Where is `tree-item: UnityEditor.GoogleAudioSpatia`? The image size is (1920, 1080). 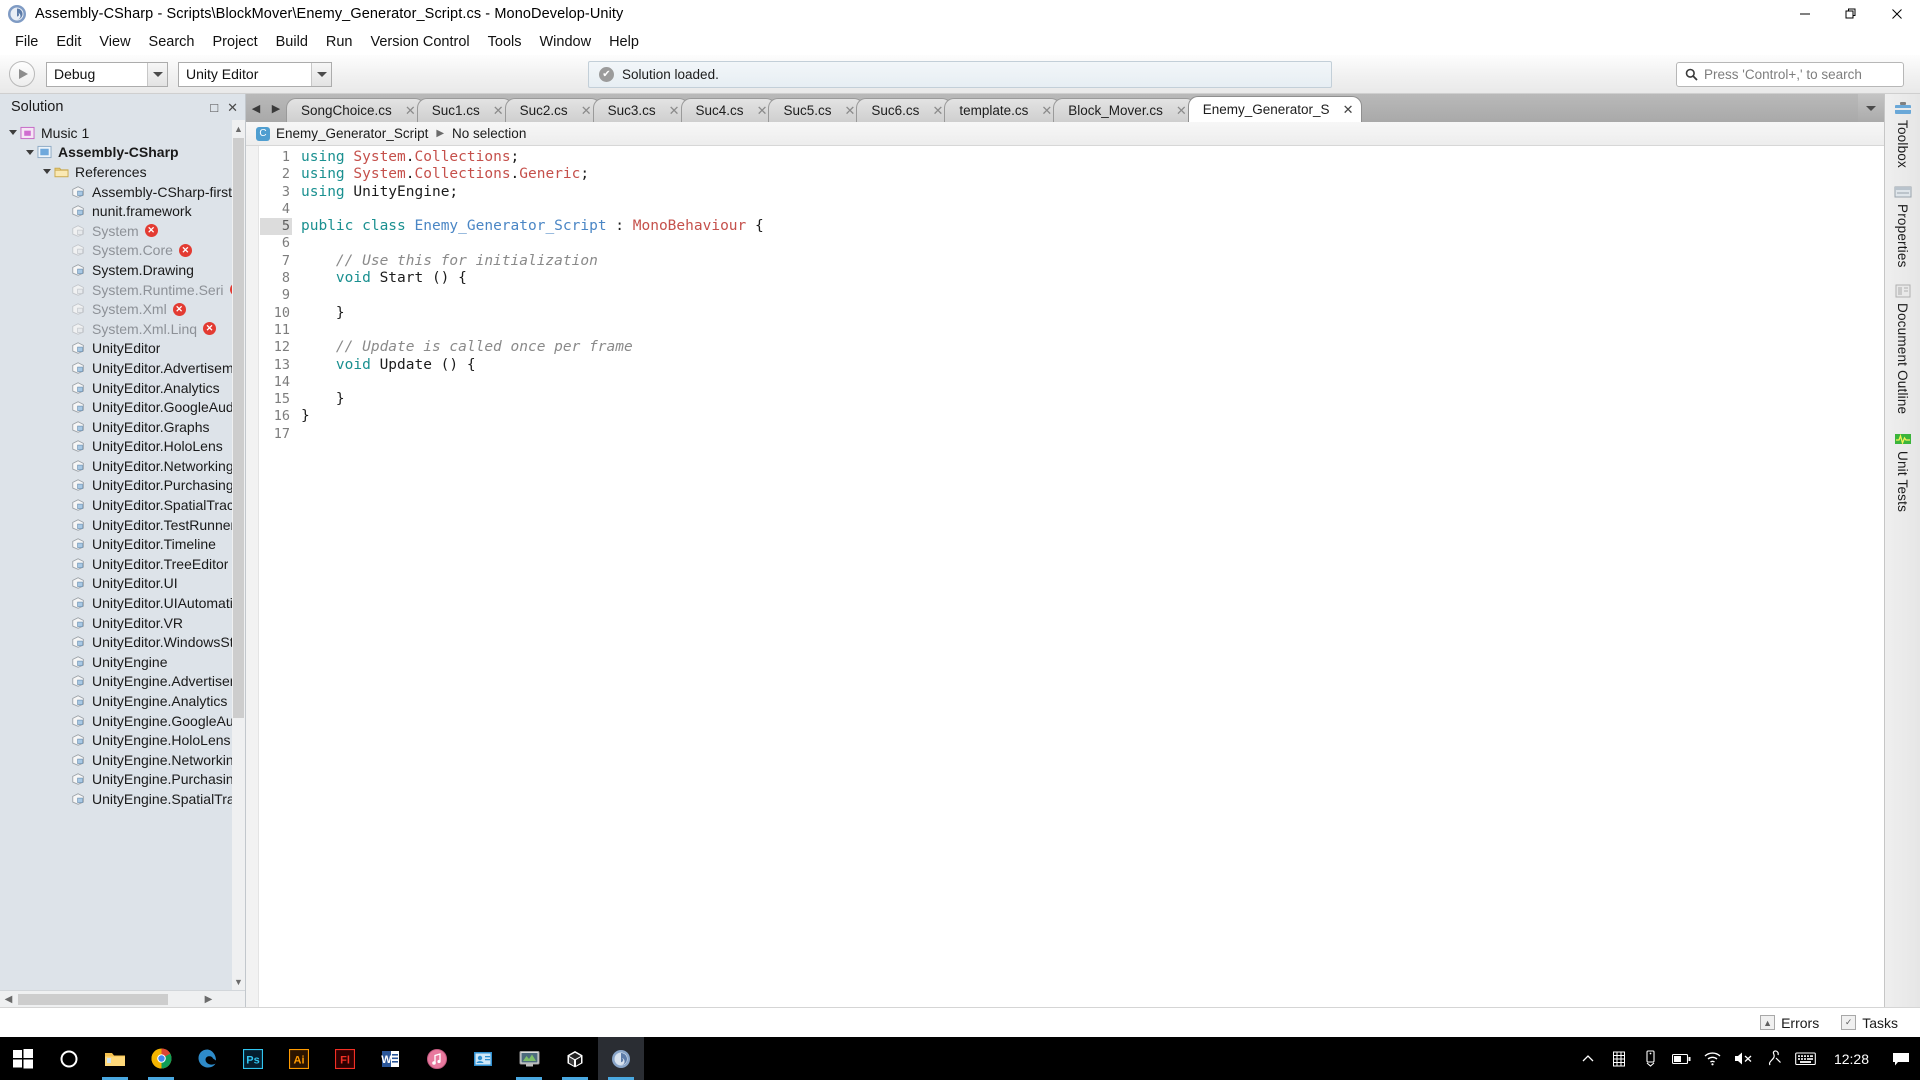 tree-item: UnityEditor.GoogleAudioSpatia is located at coordinates (122, 407).